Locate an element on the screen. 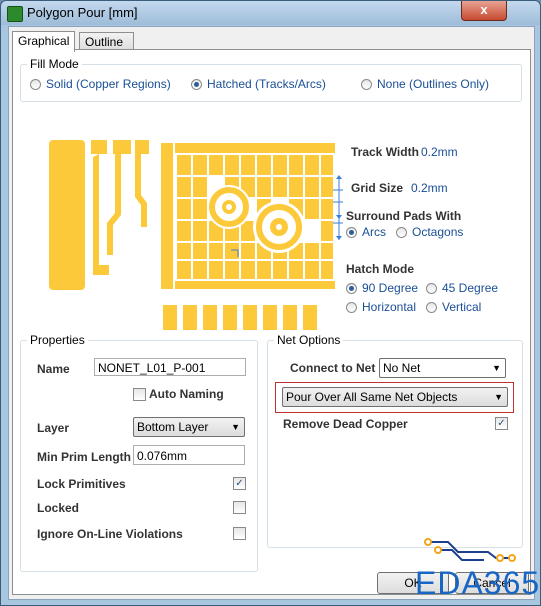 The width and height of the screenshot is (541, 606). remove-dead-copper-label: Remove Dead Copper is located at coordinates (345, 424).